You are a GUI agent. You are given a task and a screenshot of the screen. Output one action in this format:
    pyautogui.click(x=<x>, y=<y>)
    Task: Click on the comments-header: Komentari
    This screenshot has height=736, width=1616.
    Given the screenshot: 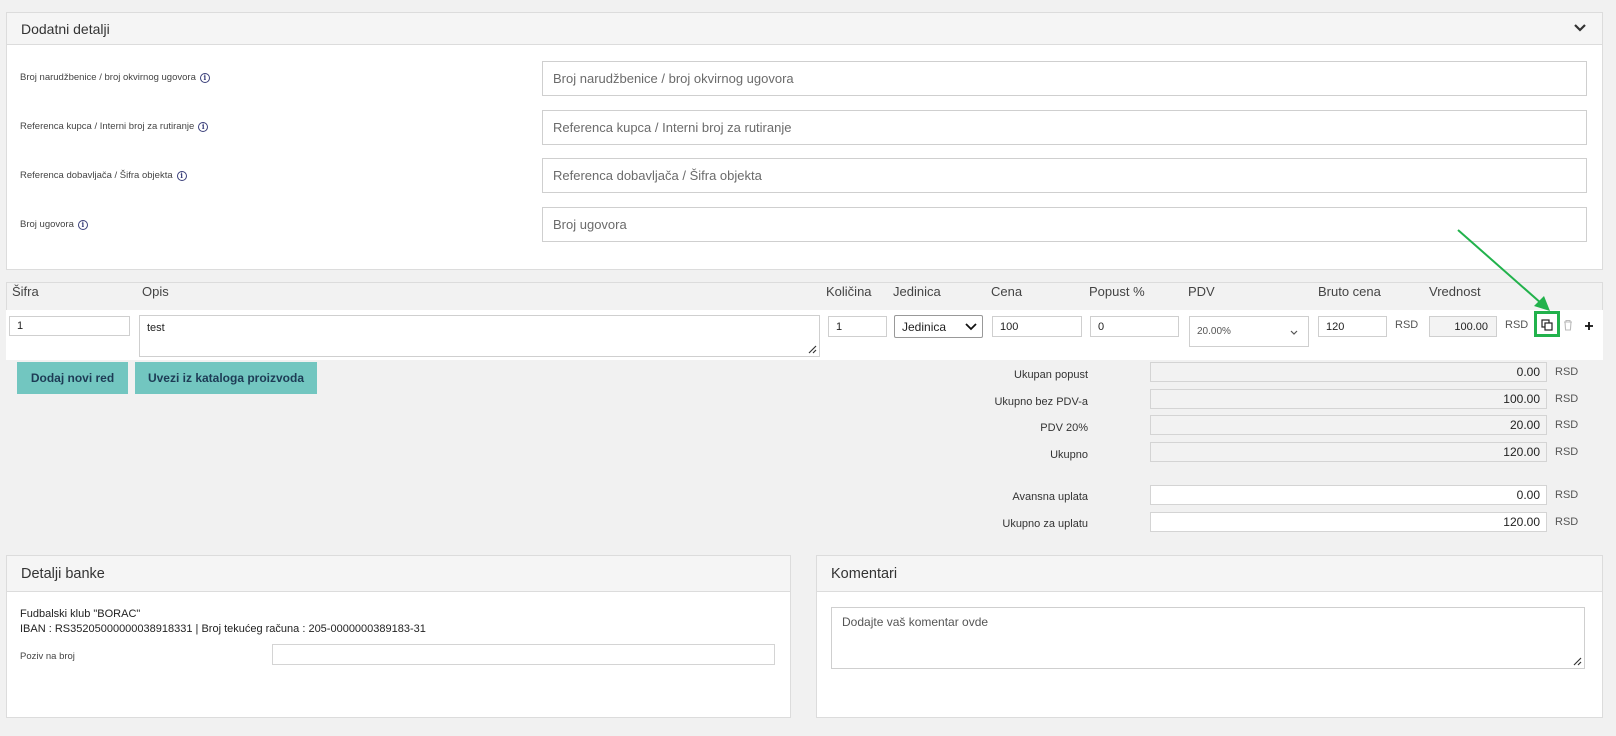 What is the action you would take?
    pyautogui.click(x=1209, y=574)
    